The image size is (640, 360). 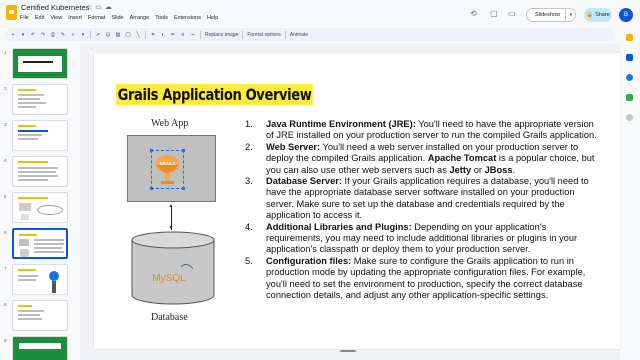 What do you see at coordinates (38, 280) in the screenshot?
I see `slide-thumbnail: 7` at bounding box center [38, 280].